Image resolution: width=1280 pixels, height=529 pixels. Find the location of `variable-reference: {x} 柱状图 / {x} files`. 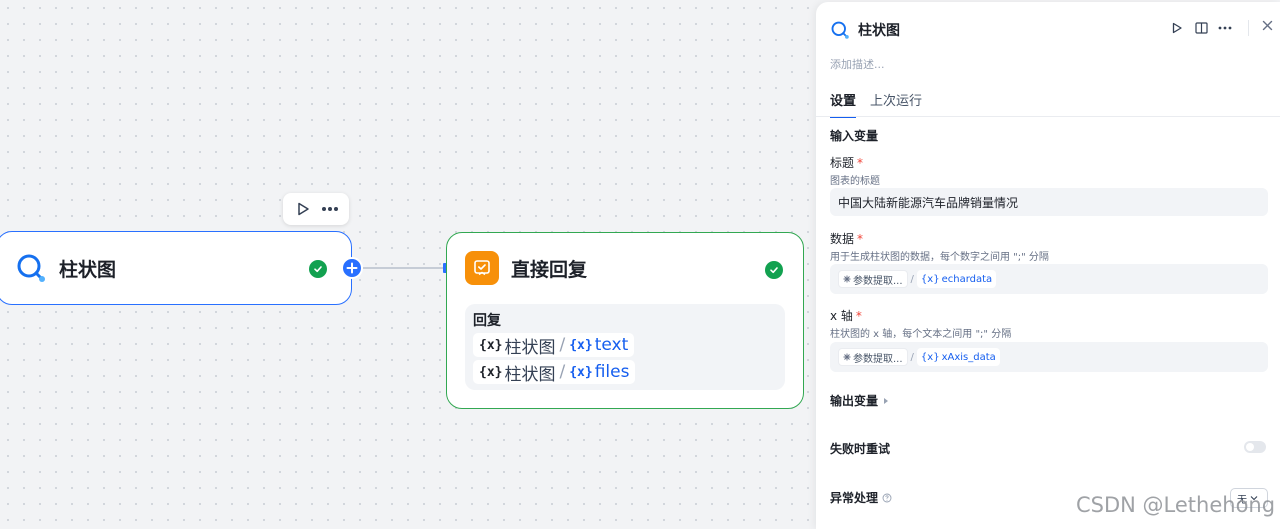

variable-reference: {x} 柱状图 / {x} files is located at coordinates (554, 372).